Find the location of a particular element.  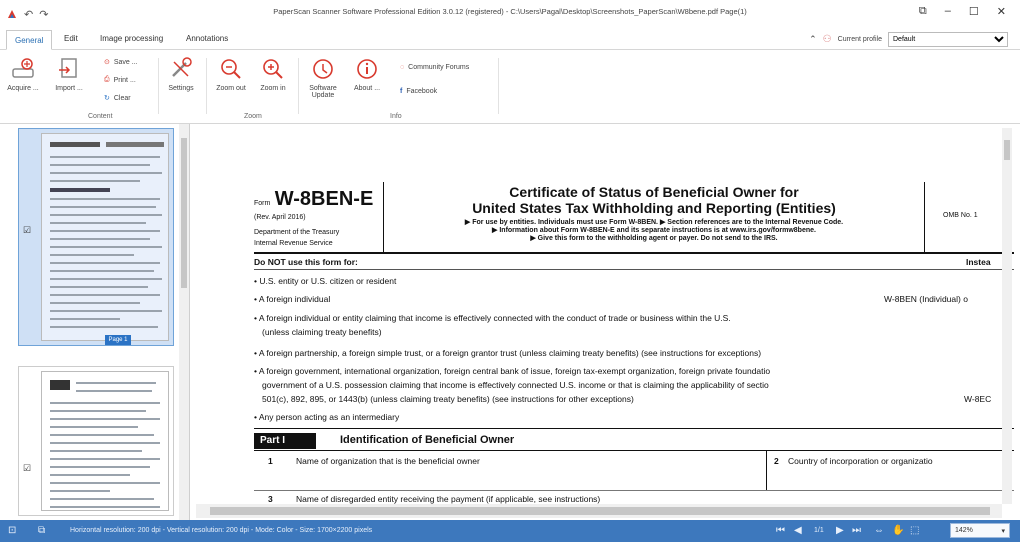

thumbnail-page-2: ☑ is located at coordinates (96, 441).